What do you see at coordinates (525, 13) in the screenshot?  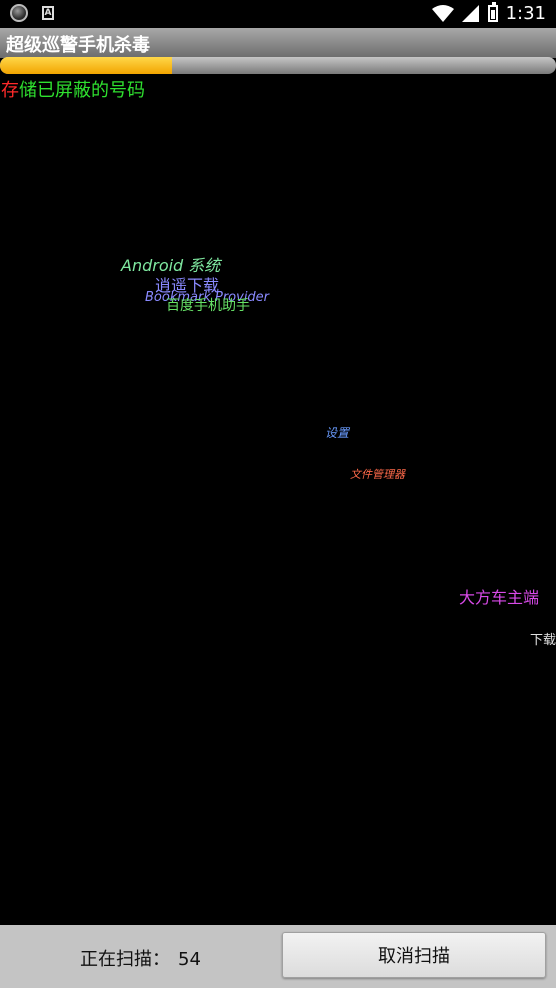 I see `clock: 1:31` at bounding box center [525, 13].